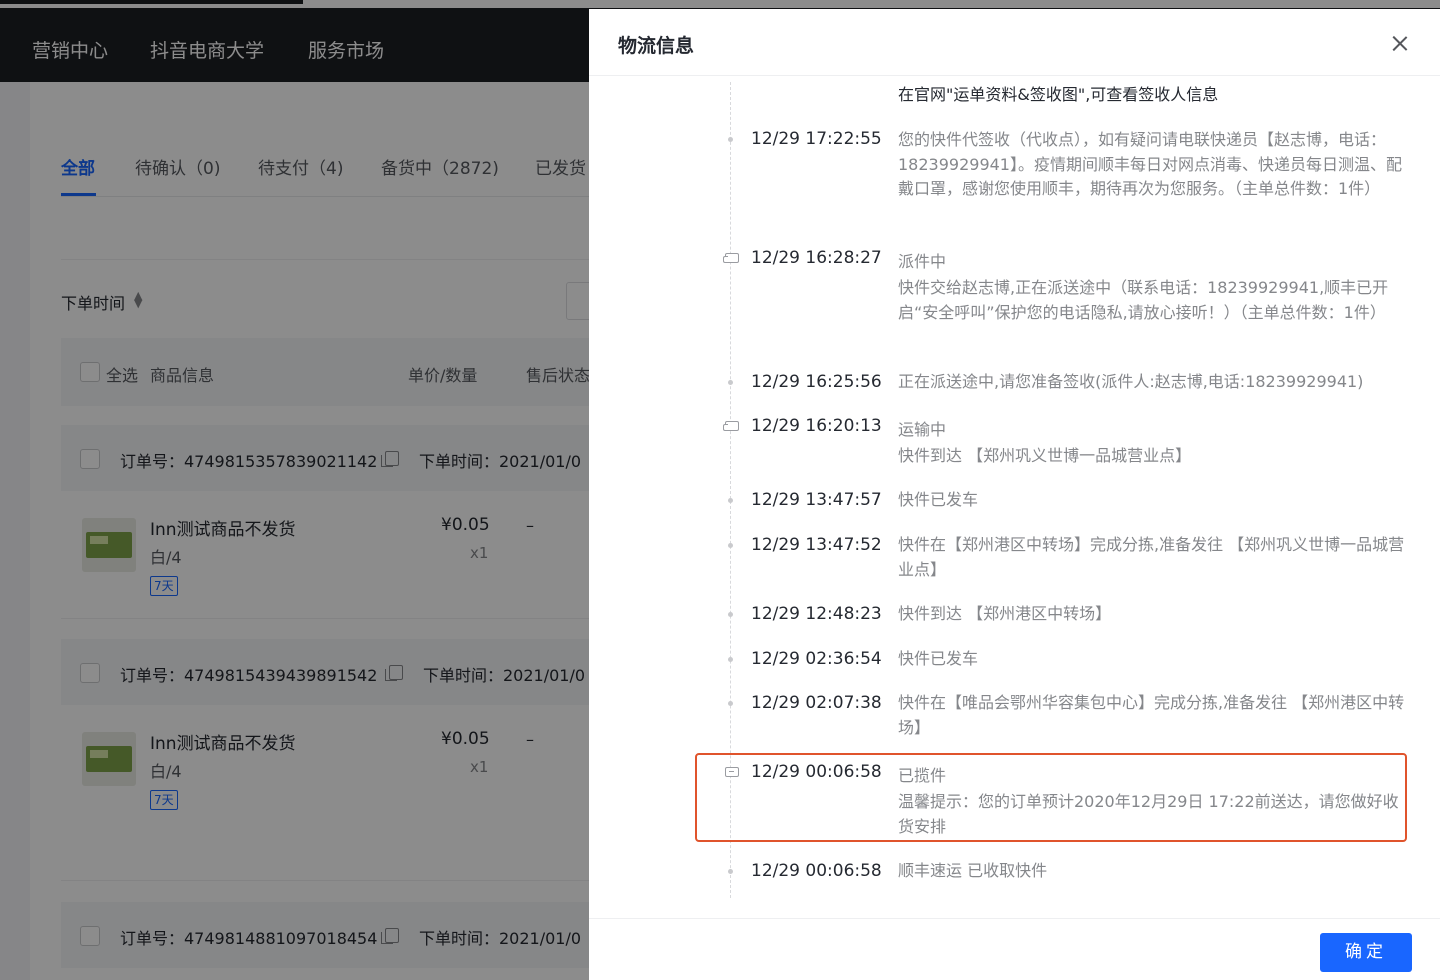 Image resolution: width=1440 pixels, height=980 pixels. What do you see at coordinates (922, 429) in the screenshot?
I see `timeline-status: 运输中` at bounding box center [922, 429].